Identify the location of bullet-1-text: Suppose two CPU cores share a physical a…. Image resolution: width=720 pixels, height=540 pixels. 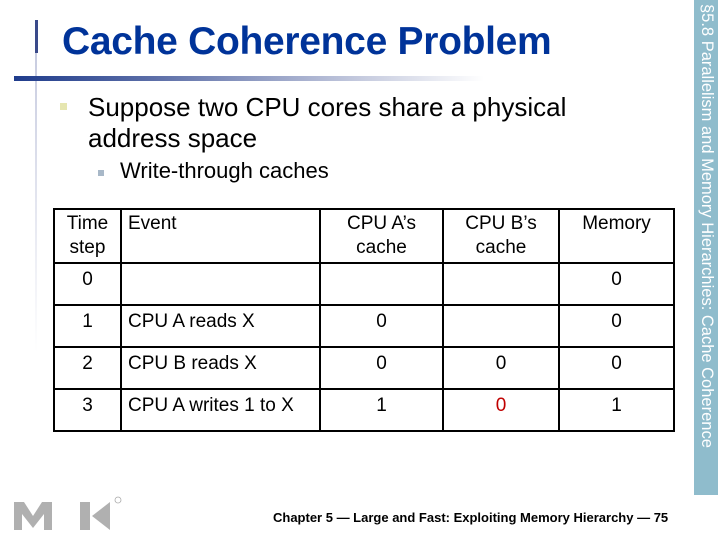
(327, 122).